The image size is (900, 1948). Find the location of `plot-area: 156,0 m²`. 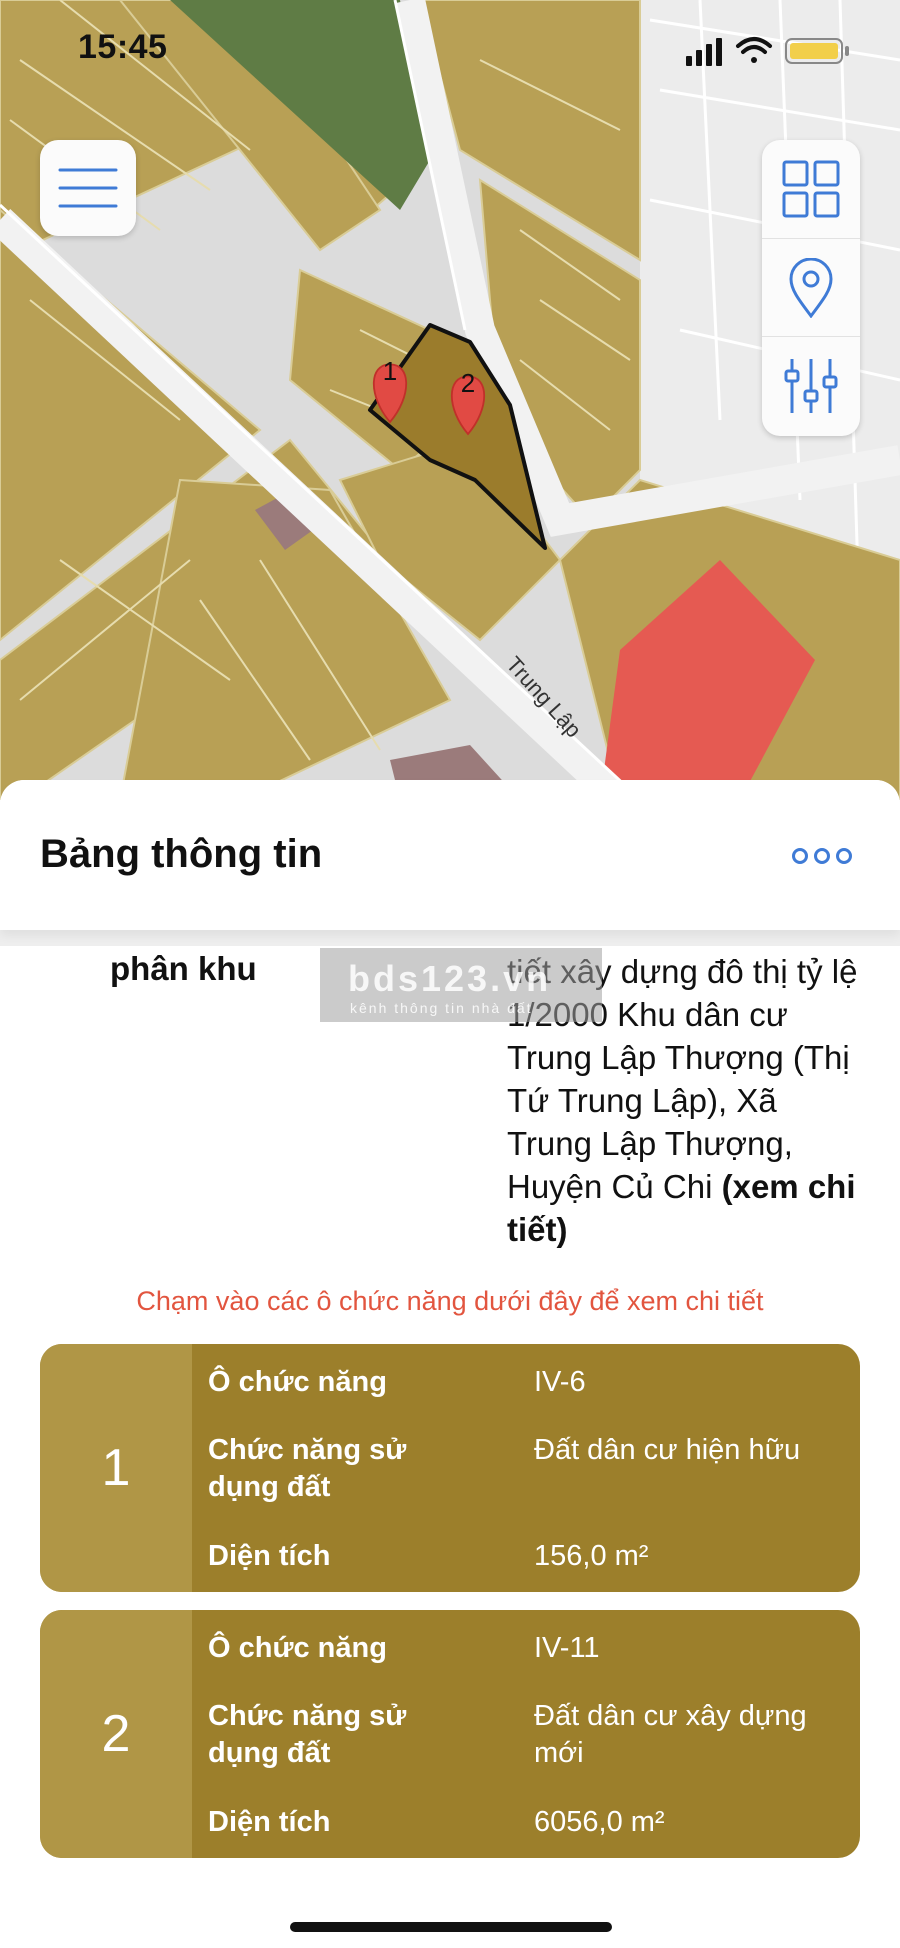

plot-area: 156,0 m² is located at coordinates (591, 1556).